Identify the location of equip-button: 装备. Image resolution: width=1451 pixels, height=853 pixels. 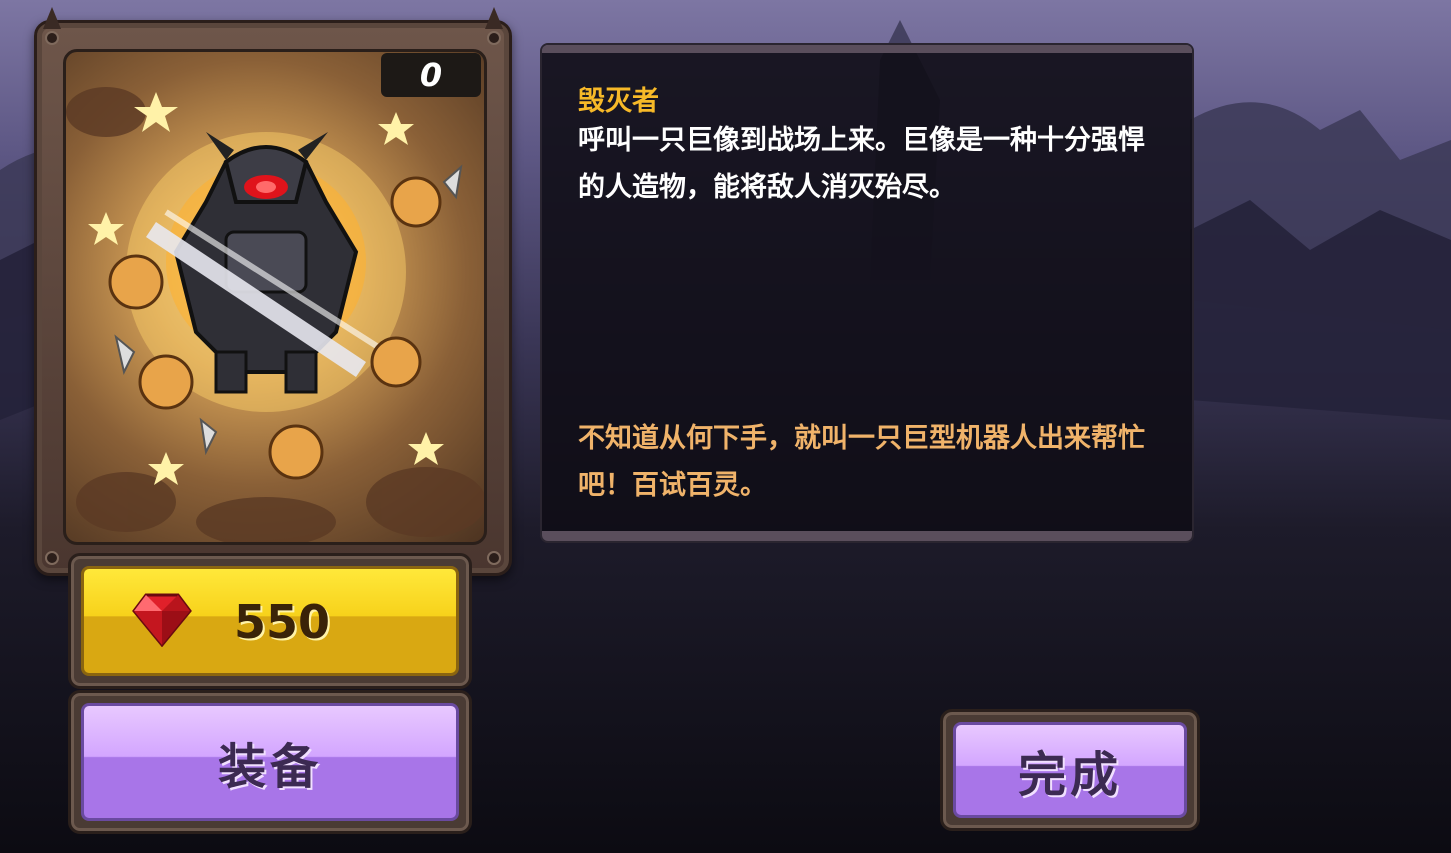
(270, 762).